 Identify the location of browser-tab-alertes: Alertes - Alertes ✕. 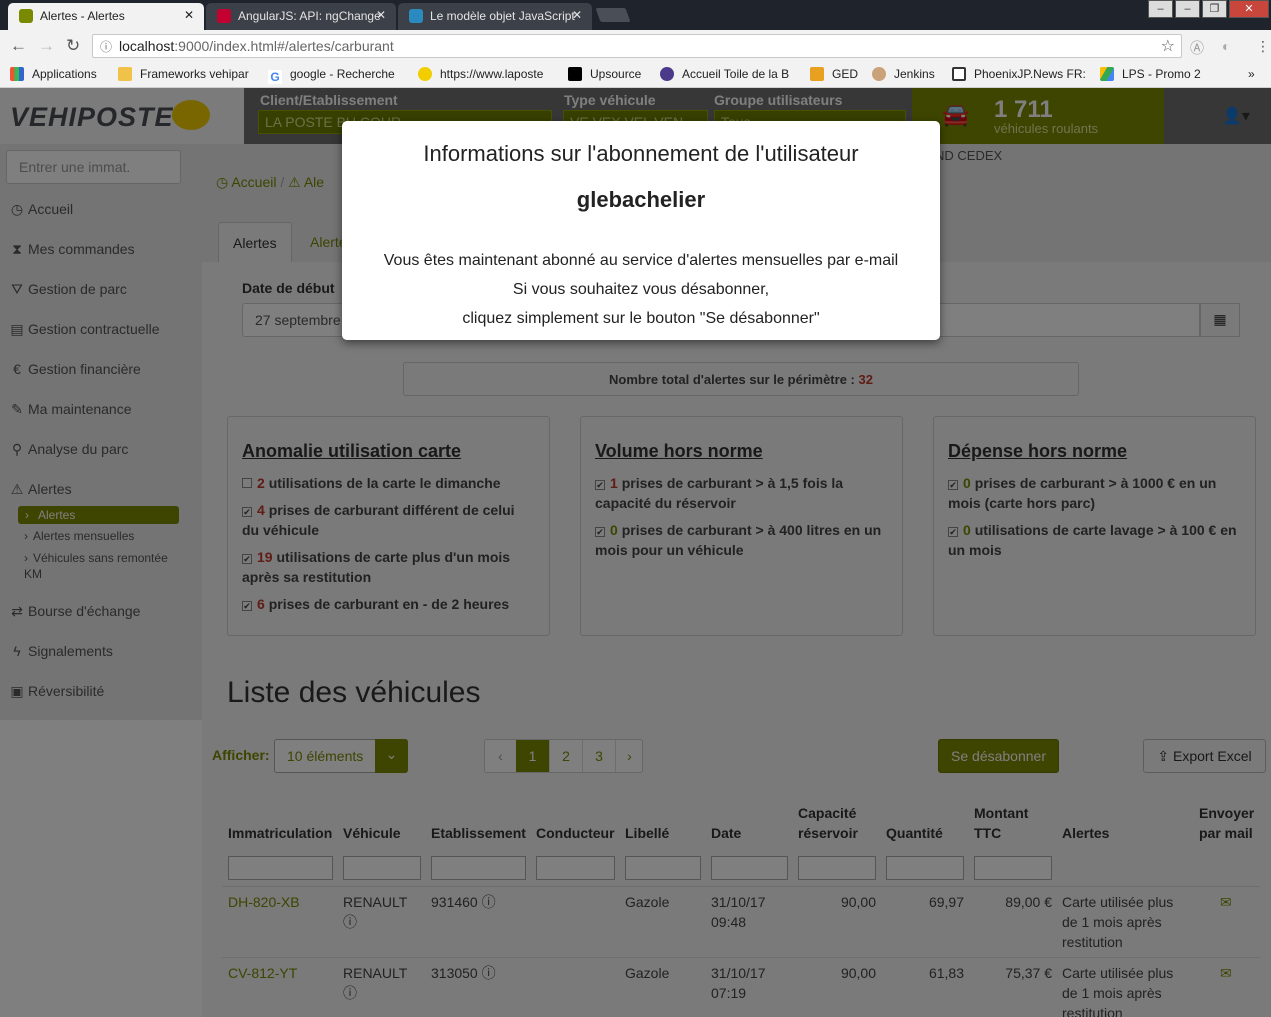
(106, 16).